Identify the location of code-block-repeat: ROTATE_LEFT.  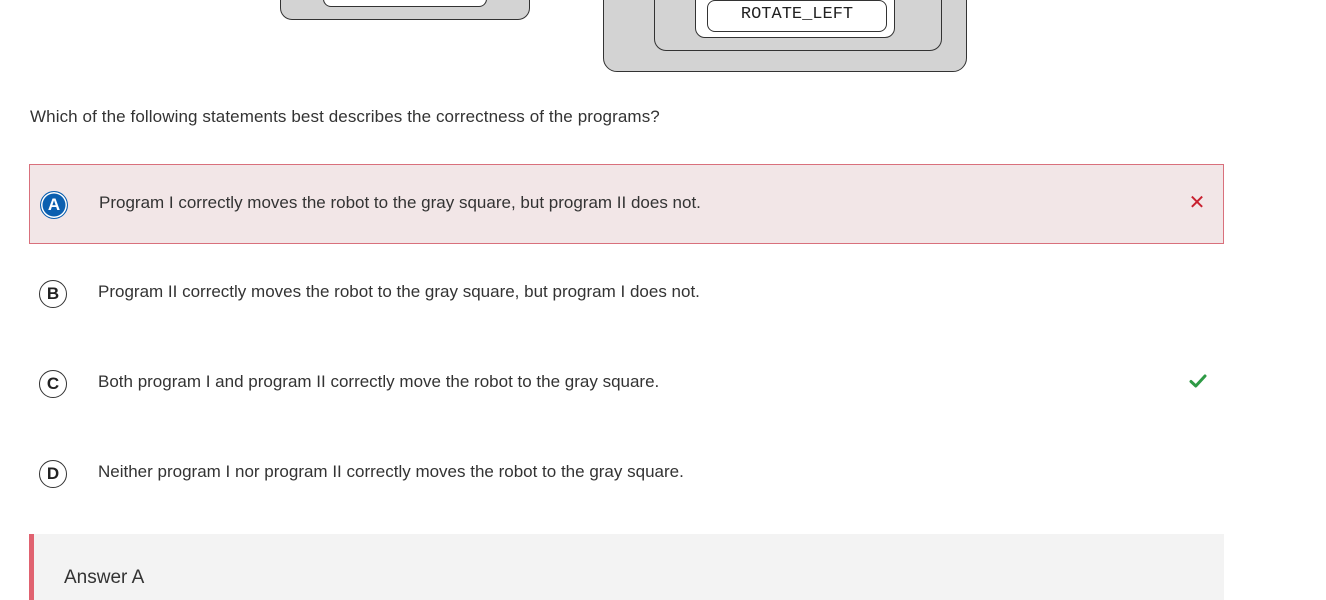
(798, 25).